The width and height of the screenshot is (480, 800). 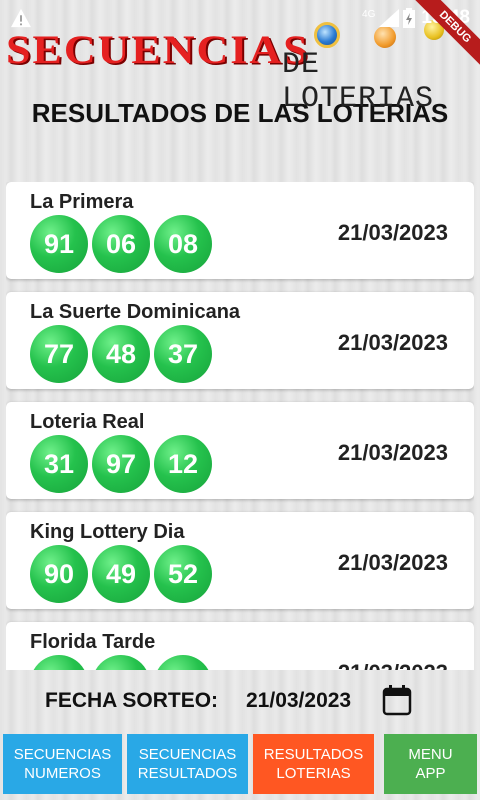 I want to click on lottery-result-card: King Lottery Dia 90 49 52 21/03/2023, so click(x=240, y=560).